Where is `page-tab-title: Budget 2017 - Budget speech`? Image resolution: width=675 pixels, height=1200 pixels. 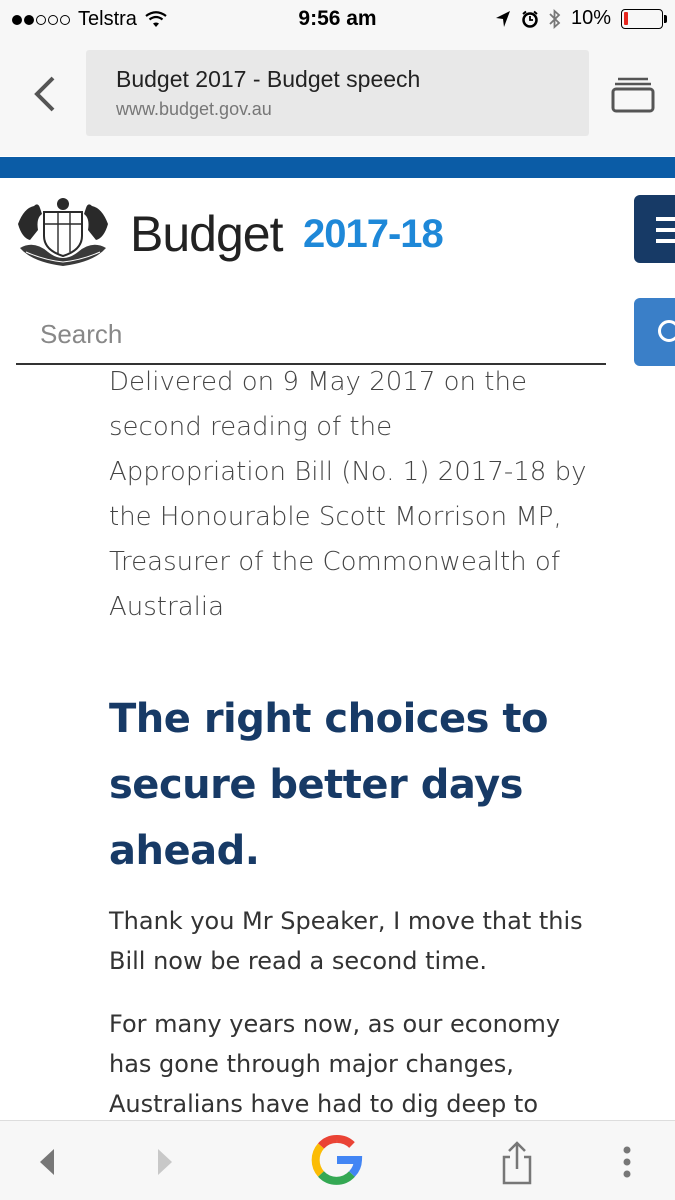 page-tab-title: Budget 2017 - Budget speech is located at coordinates (268, 79).